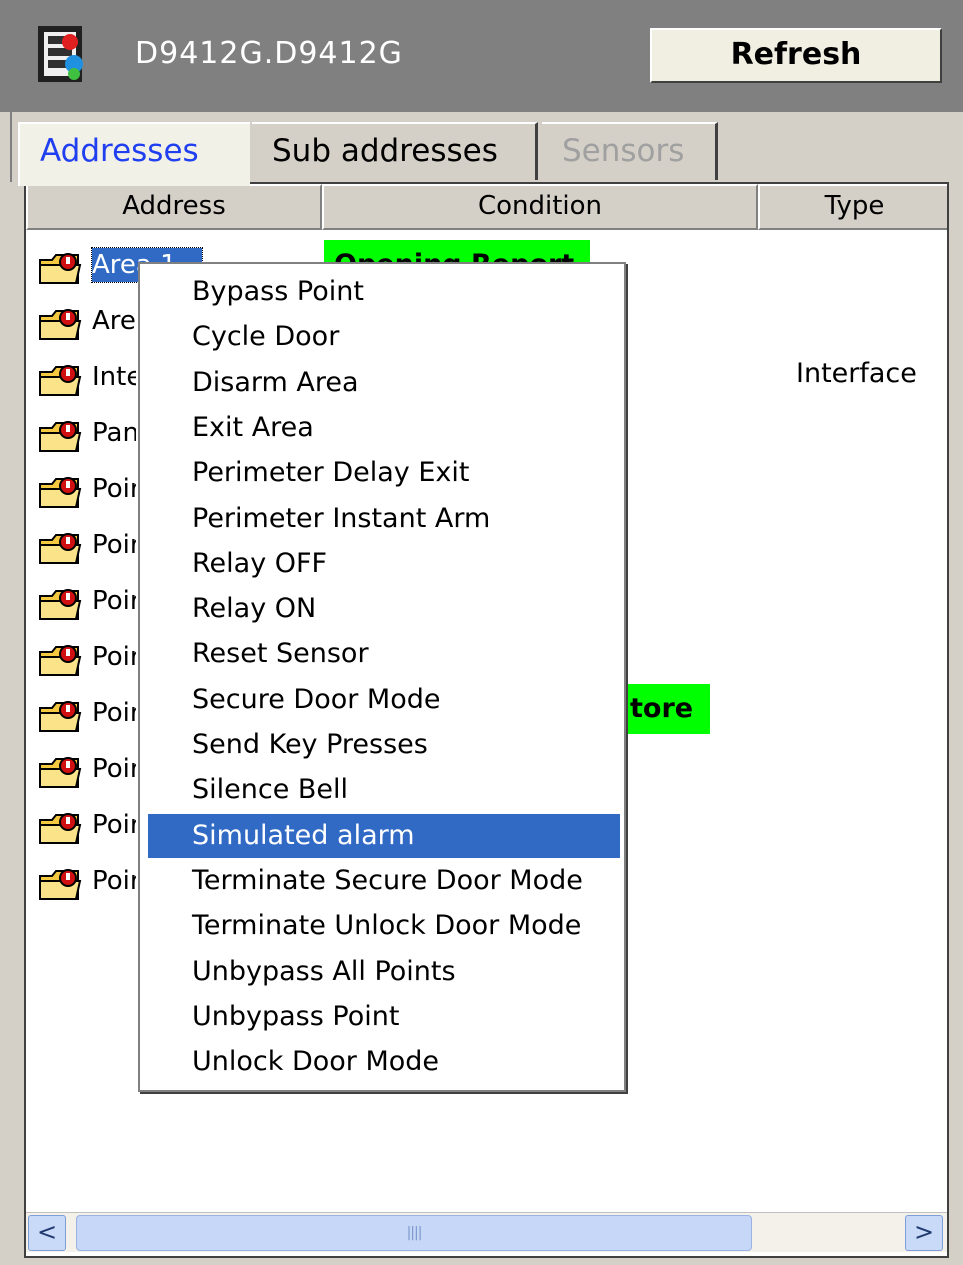 The width and height of the screenshot is (963, 1265). I want to click on menu-item-terminate-secure-door-mode: Terminate Secure Door Mode, so click(384, 881).